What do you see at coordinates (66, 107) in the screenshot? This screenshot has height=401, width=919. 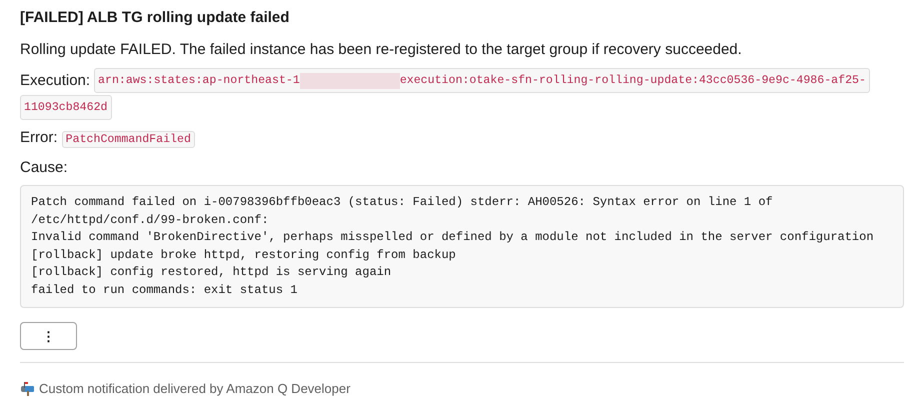 I see `execution-arn: 11093cb8462d` at bounding box center [66, 107].